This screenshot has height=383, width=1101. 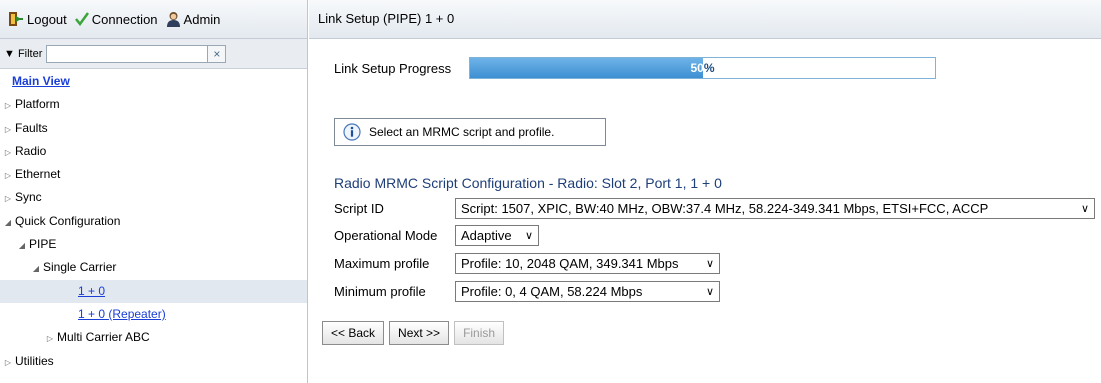 I want to click on top-toolbar: Logout Connection Admin, so click(x=153, y=19).